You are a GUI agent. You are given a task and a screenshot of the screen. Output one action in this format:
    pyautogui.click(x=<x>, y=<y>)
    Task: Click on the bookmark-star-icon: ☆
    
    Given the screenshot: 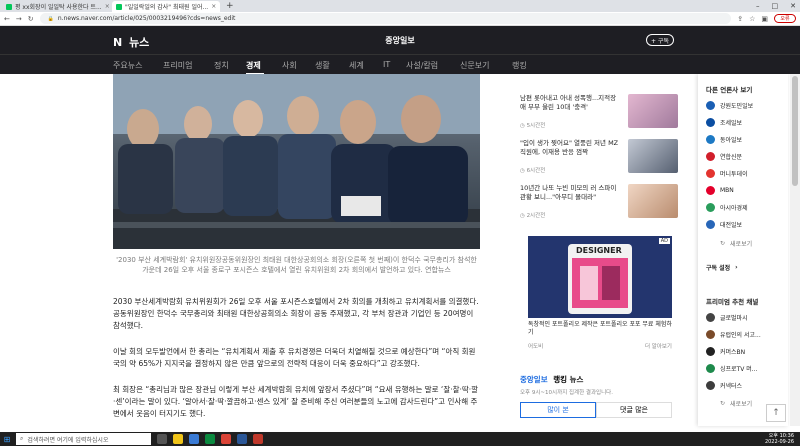 What is the action you would take?
    pyautogui.click(x=752, y=19)
    